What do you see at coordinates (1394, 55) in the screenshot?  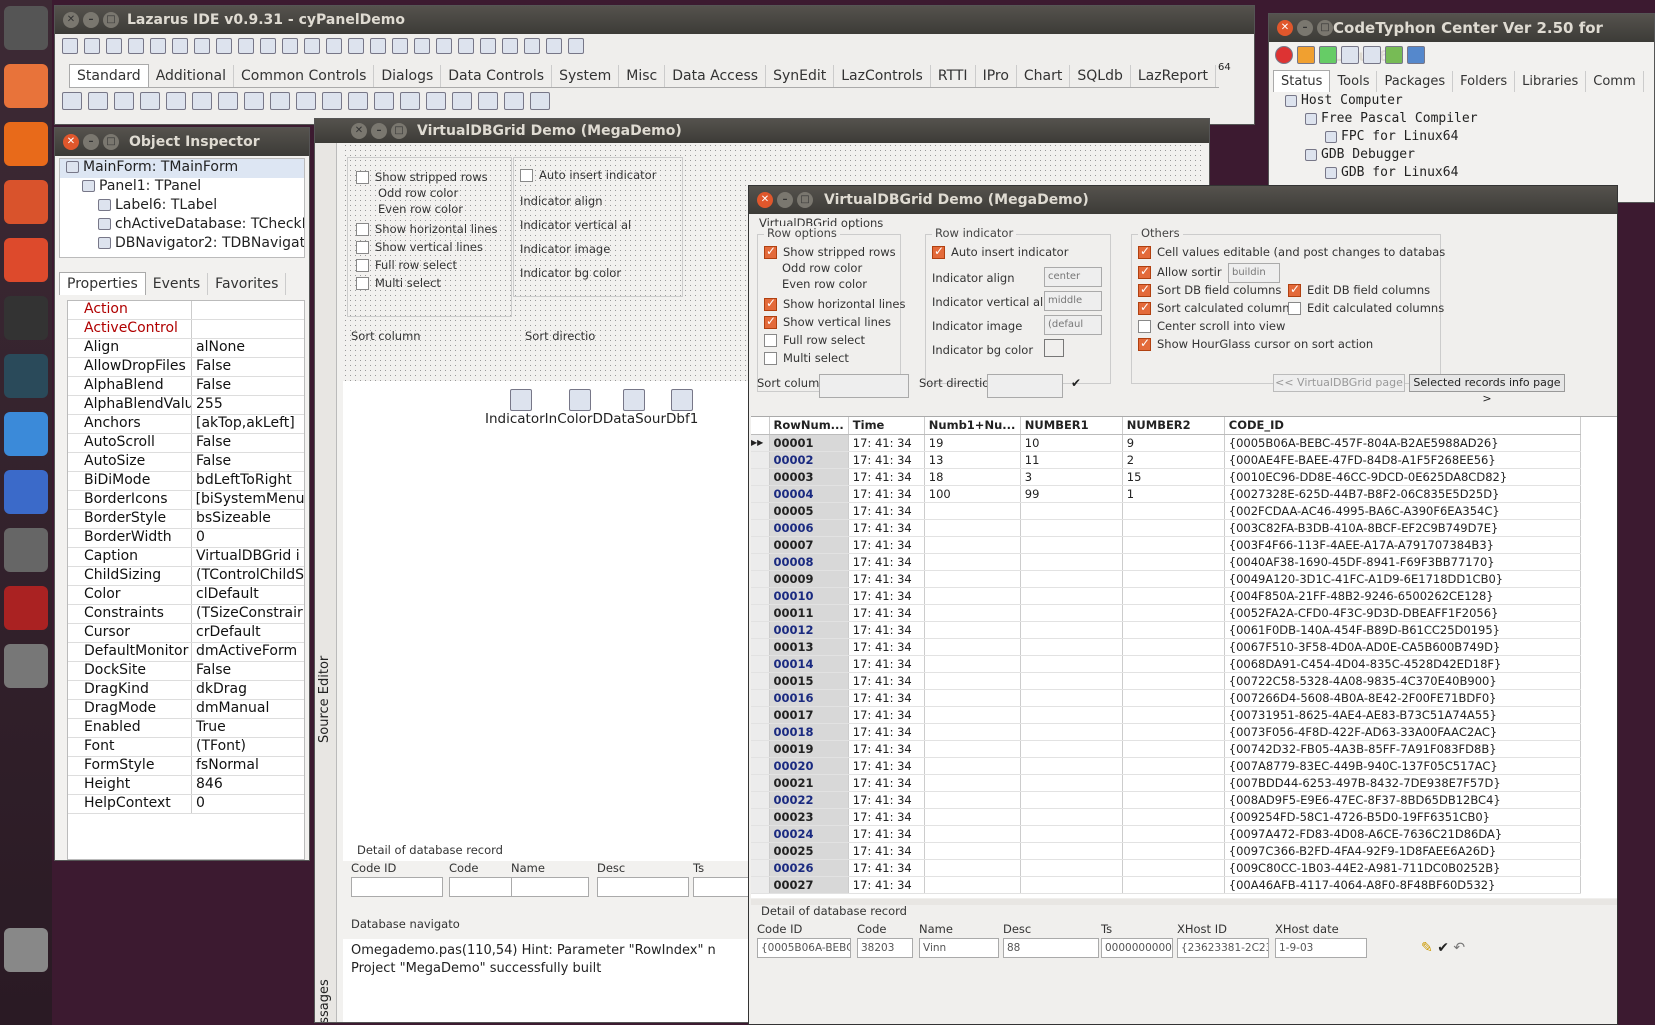 I see `import-icon` at bounding box center [1394, 55].